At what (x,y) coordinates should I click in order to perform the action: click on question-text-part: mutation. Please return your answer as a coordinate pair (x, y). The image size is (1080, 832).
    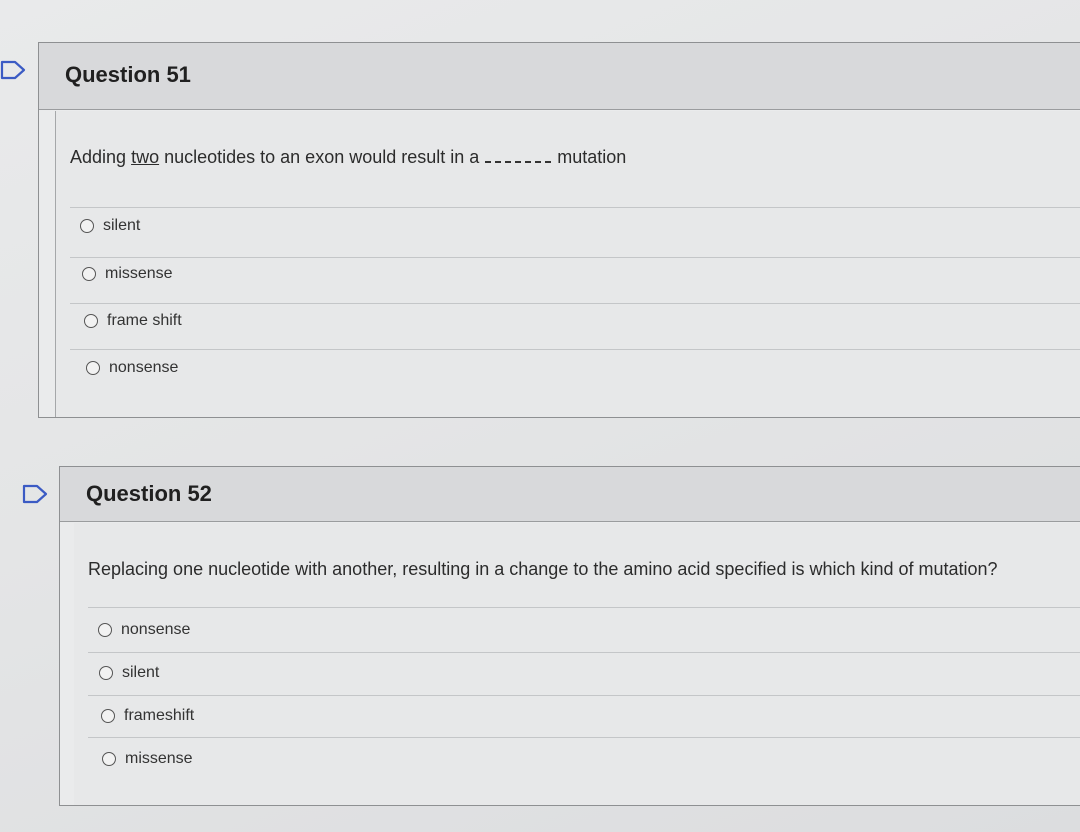
    Looking at the image, I should click on (592, 157).